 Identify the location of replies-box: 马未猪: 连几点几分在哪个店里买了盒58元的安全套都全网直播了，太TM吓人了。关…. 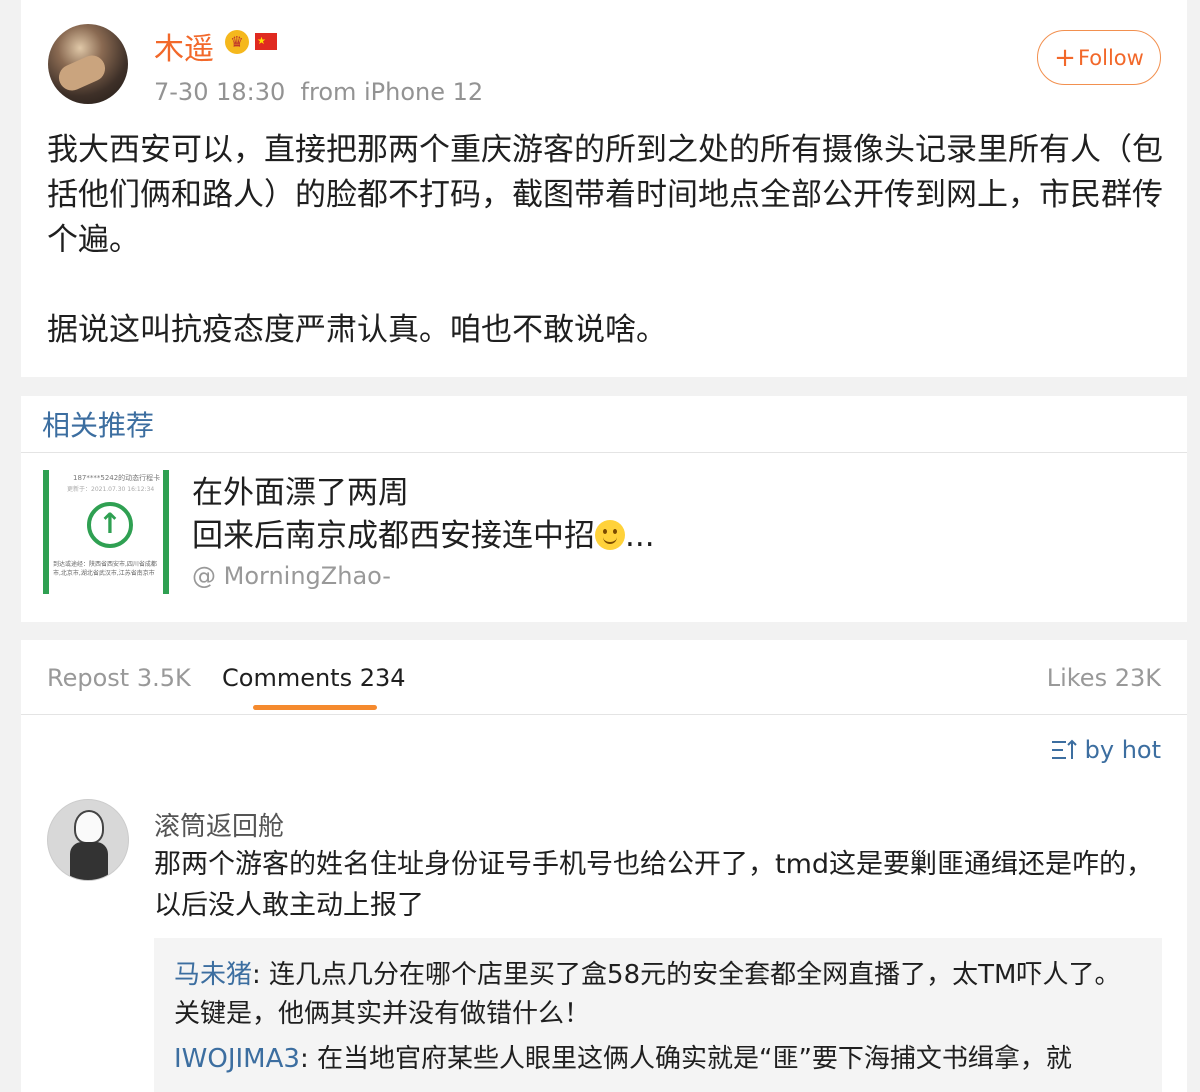
(658, 1015).